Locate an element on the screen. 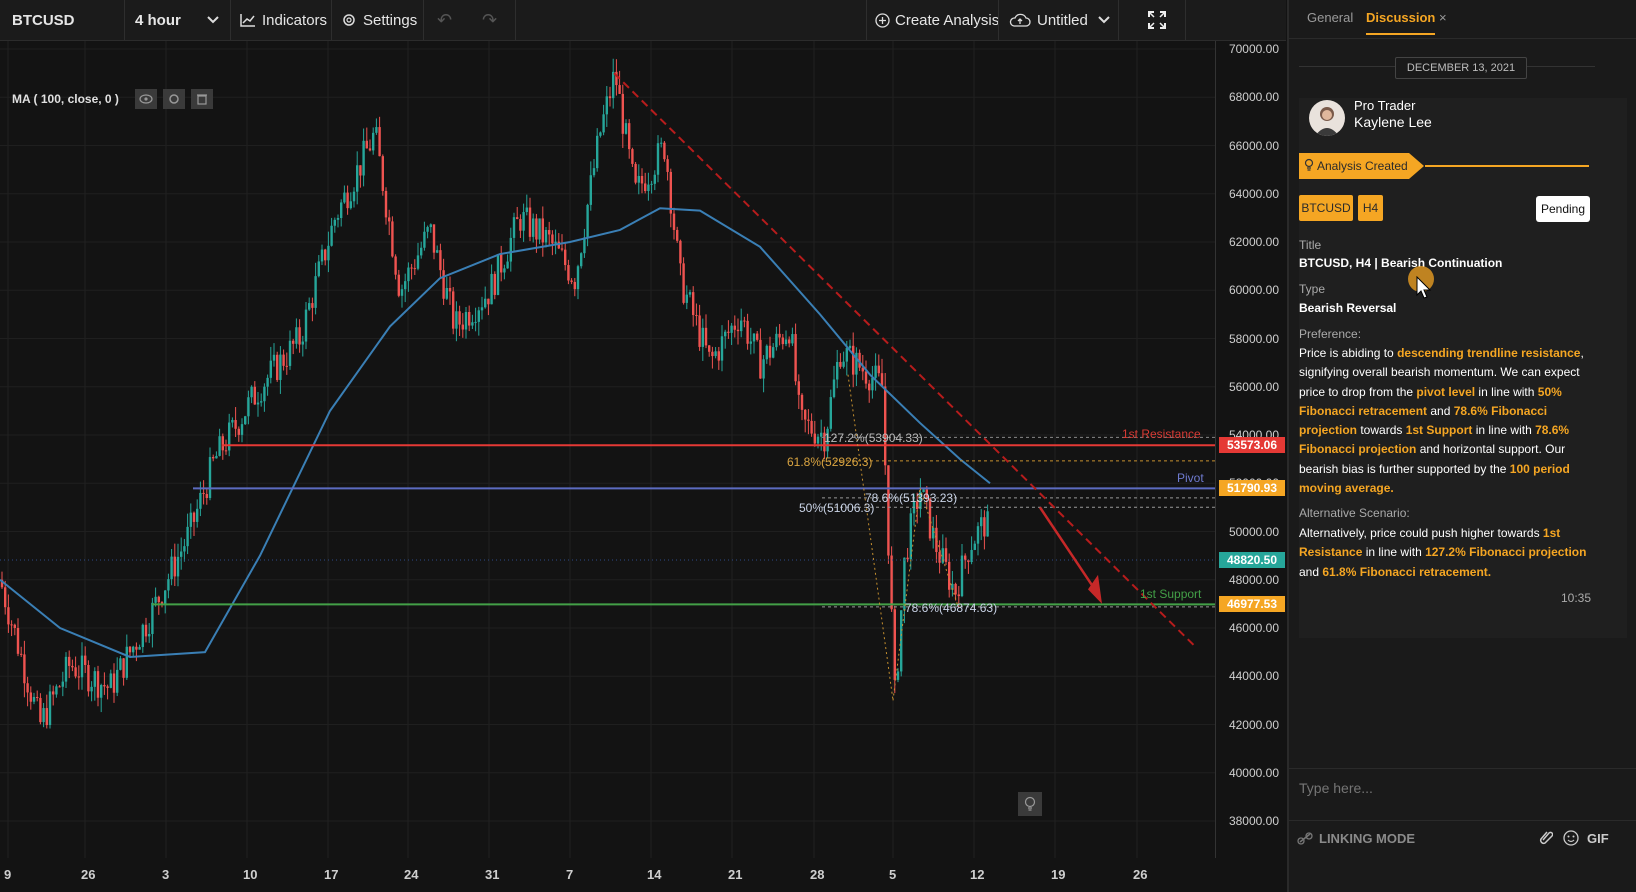 This screenshot has width=1636, height=892. date-axis: 9 26 3 10 17 24 31 7 14 21 28 5 12 19 26 is located at coordinates (607, 875).